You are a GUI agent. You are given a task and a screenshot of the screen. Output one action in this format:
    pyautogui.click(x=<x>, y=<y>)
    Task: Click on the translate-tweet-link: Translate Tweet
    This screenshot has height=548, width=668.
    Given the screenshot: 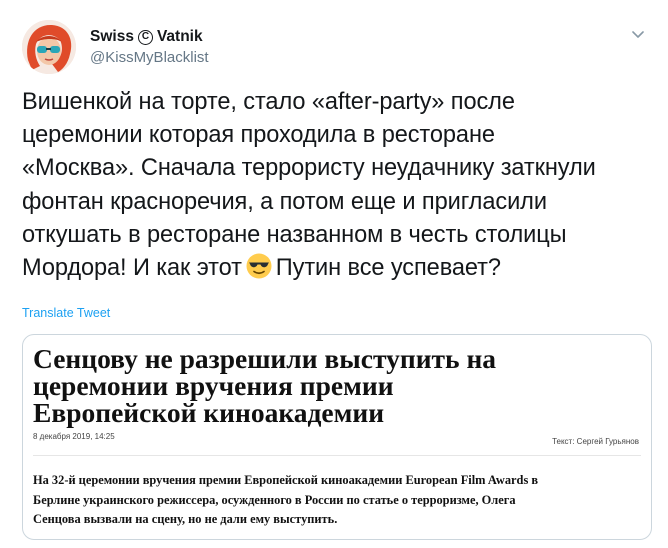 What is the action you would take?
    pyautogui.click(x=66, y=313)
    